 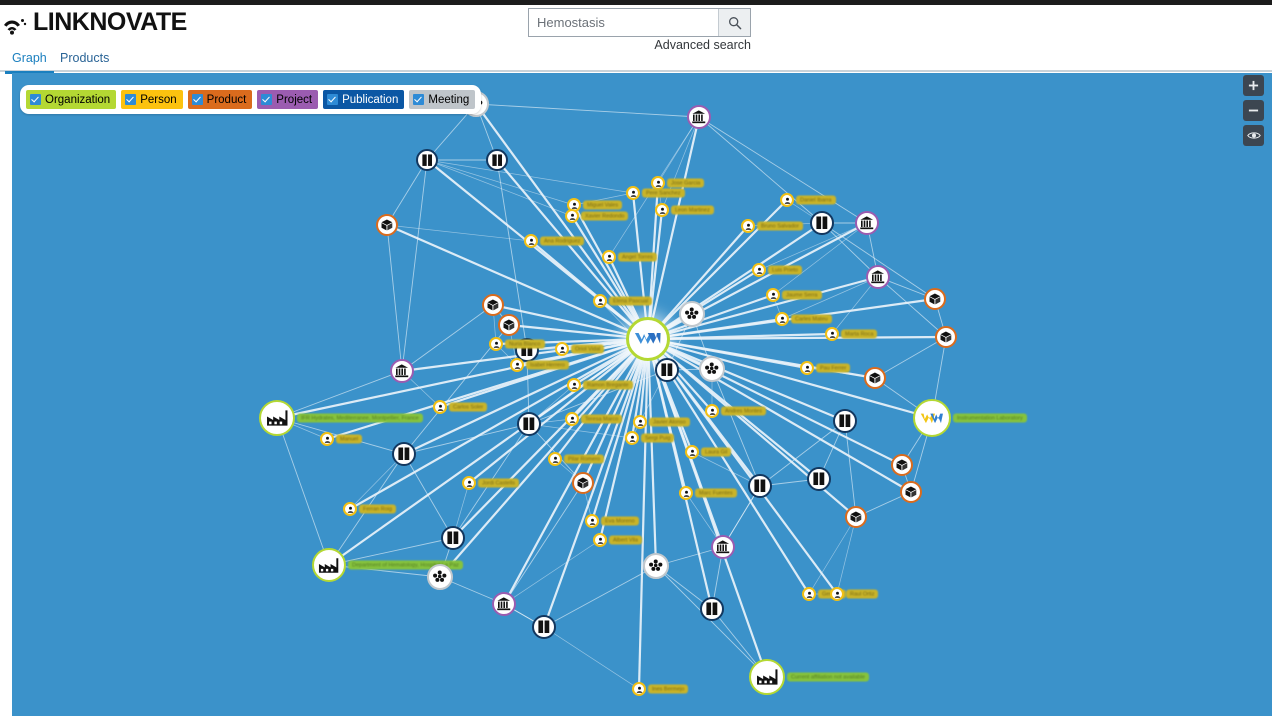 What do you see at coordinates (661, 422) in the screenshot?
I see `graph-node-p24: Javier Alonso` at bounding box center [661, 422].